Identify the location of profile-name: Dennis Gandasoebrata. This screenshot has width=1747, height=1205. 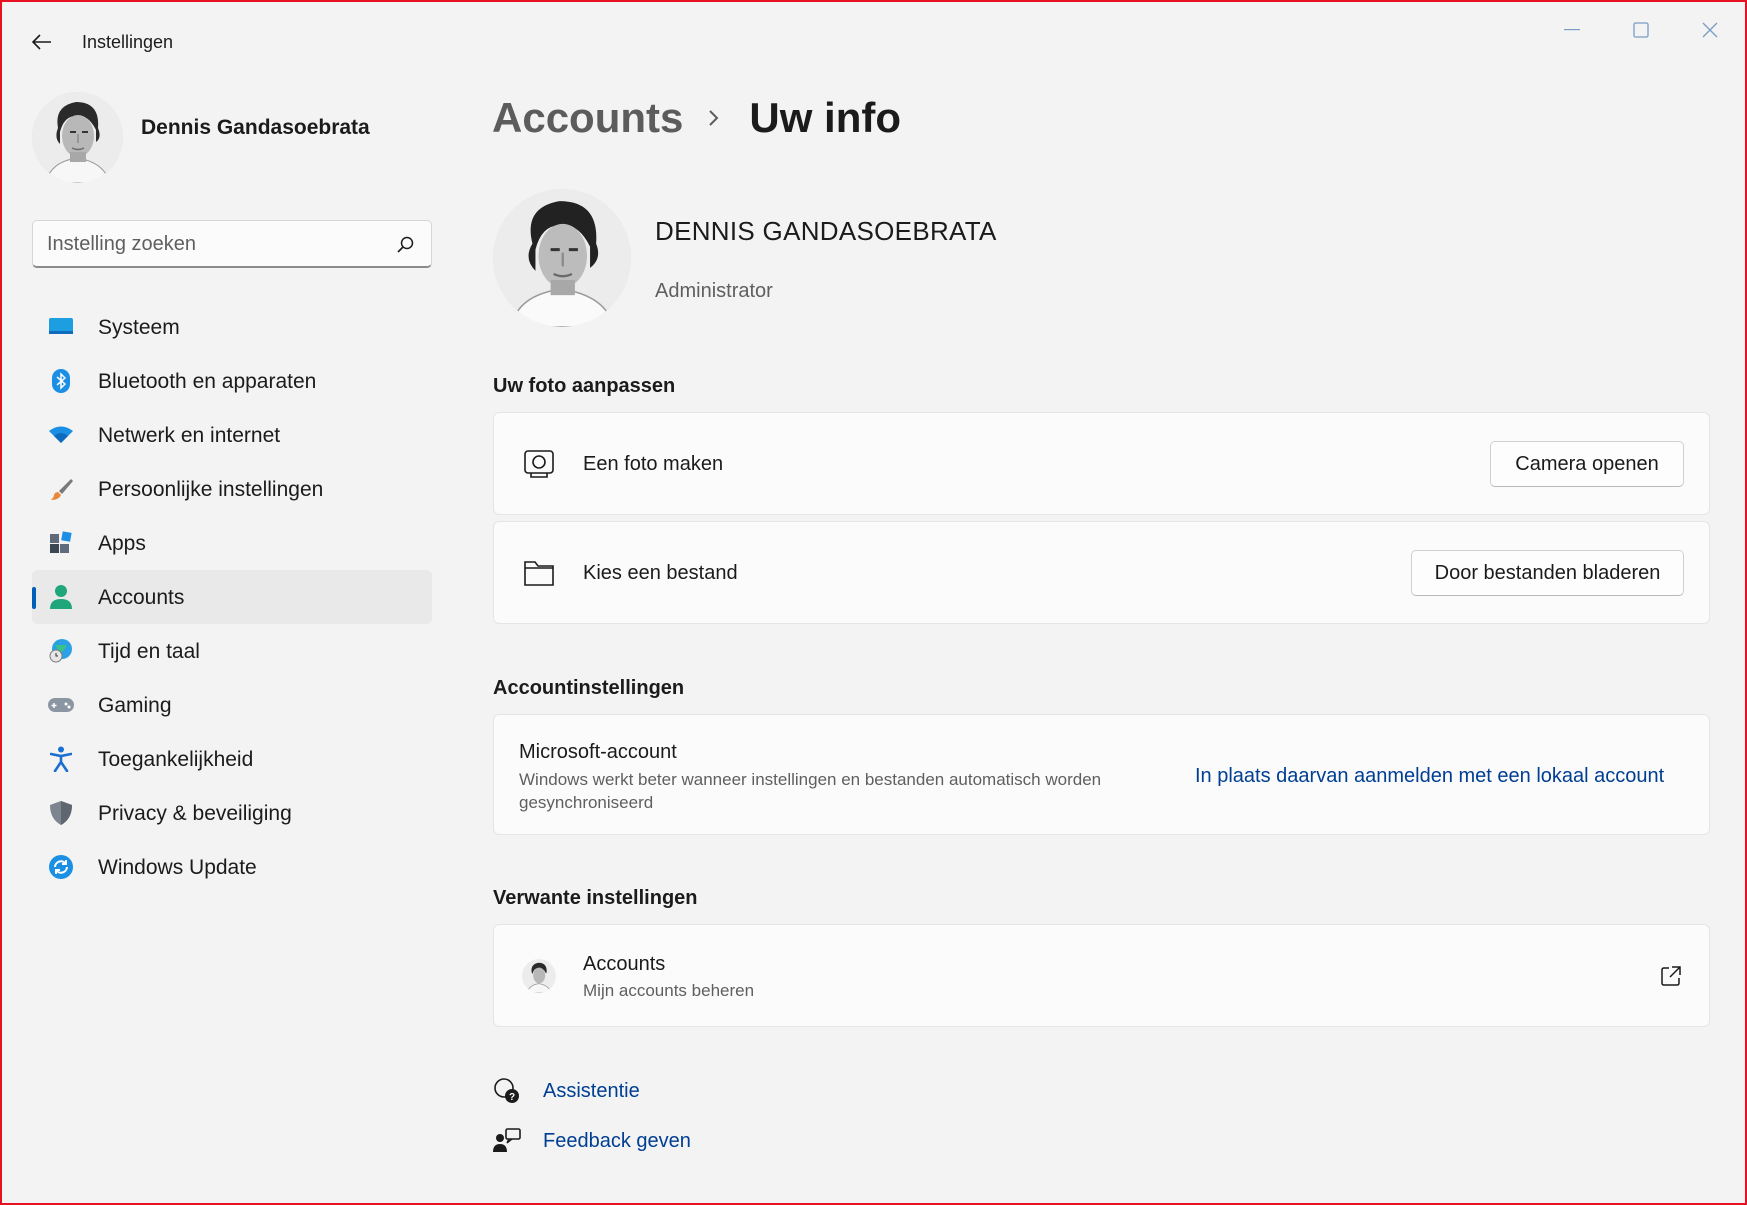
(255, 127).